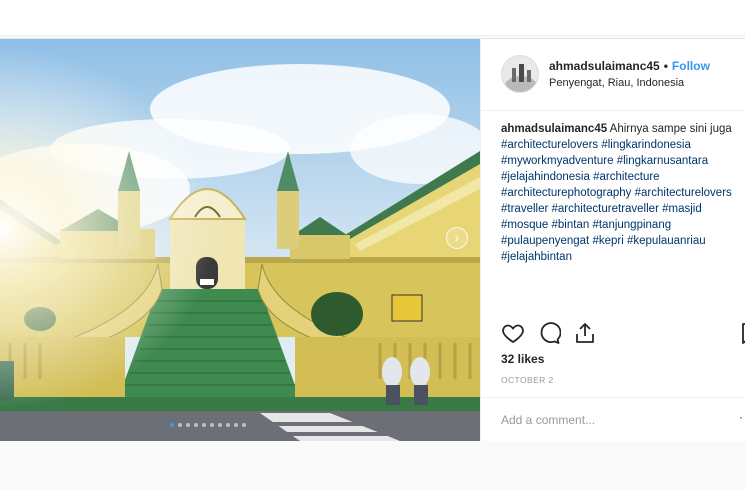 The image size is (745, 489). I want to click on hashtag: #traveller, so click(524, 209).